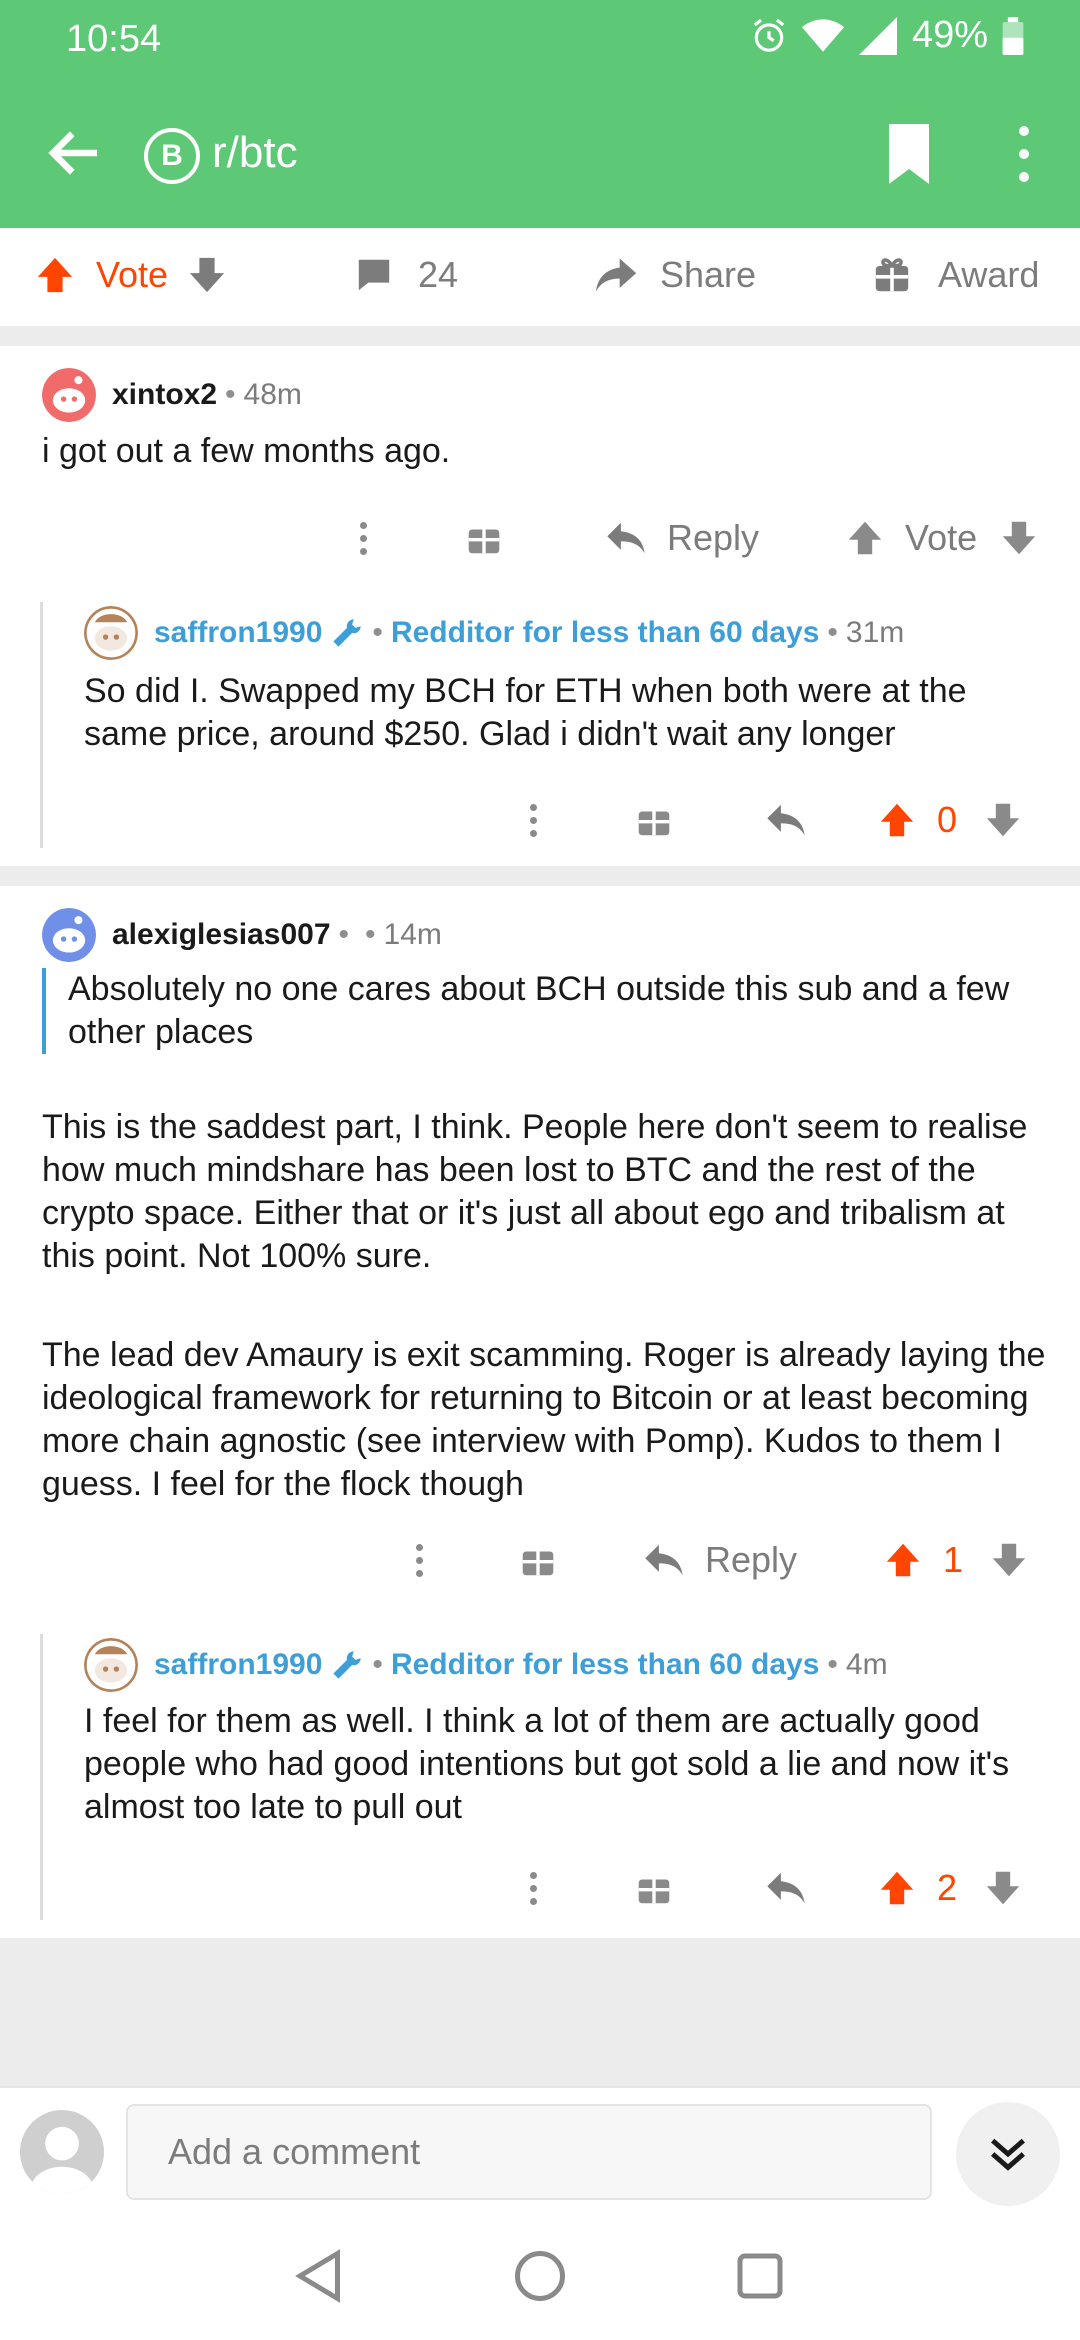 The width and height of the screenshot is (1080, 2340). I want to click on comment-composer-bar: Add a comment, so click(540, 2146).